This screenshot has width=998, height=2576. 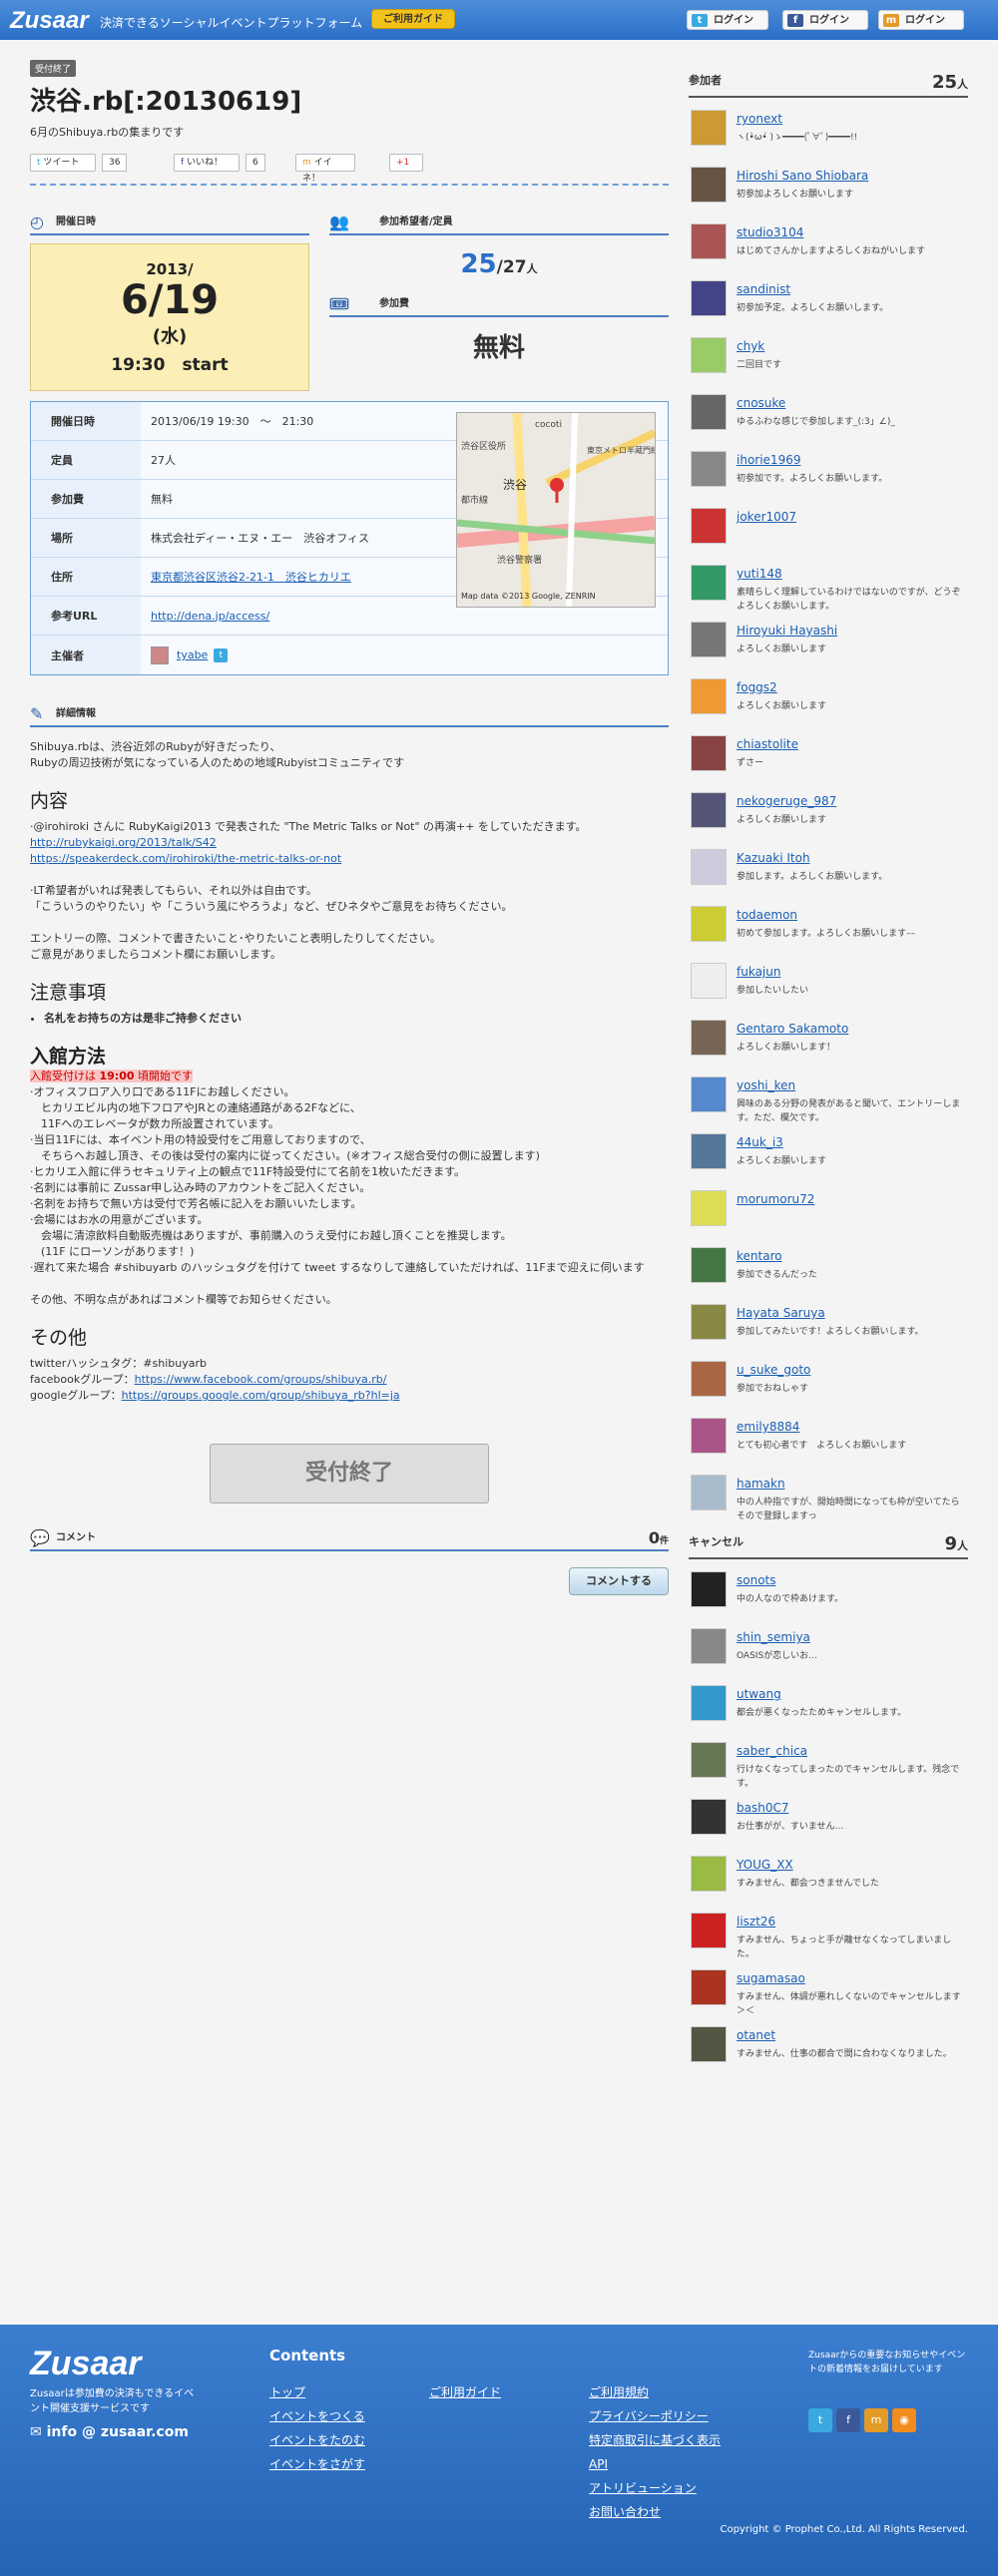 What do you see at coordinates (876, 2420) in the screenshot?
I see `mixi-icon: m` at bounding box center [876, 2420].